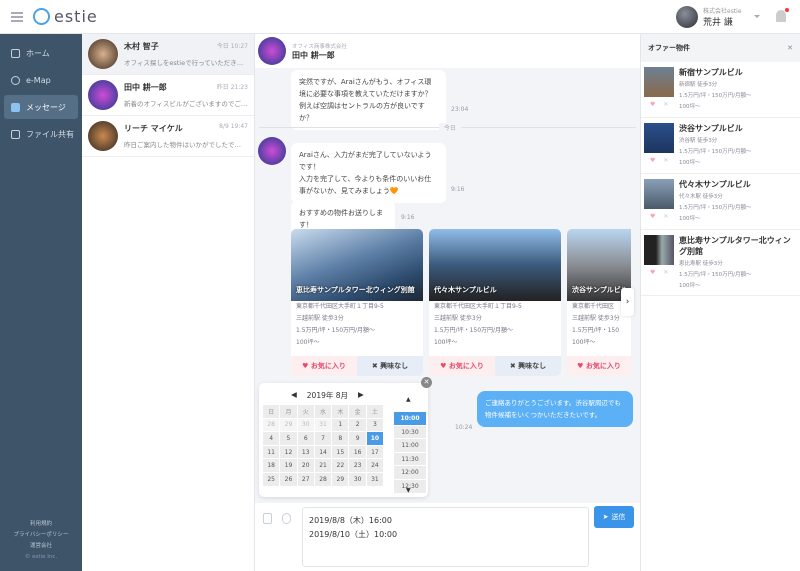 The height and width of the screenshot is (571, 800). I want to click on menu-icon, so click(17, 17).